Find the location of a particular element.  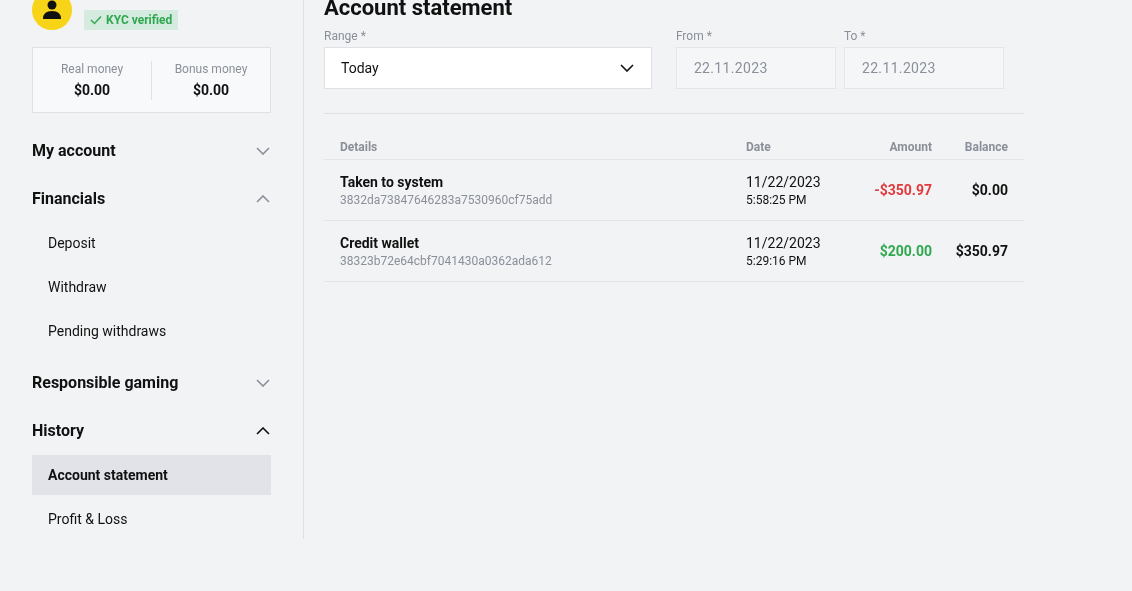

check-icon is located at coordinates (96, 20).